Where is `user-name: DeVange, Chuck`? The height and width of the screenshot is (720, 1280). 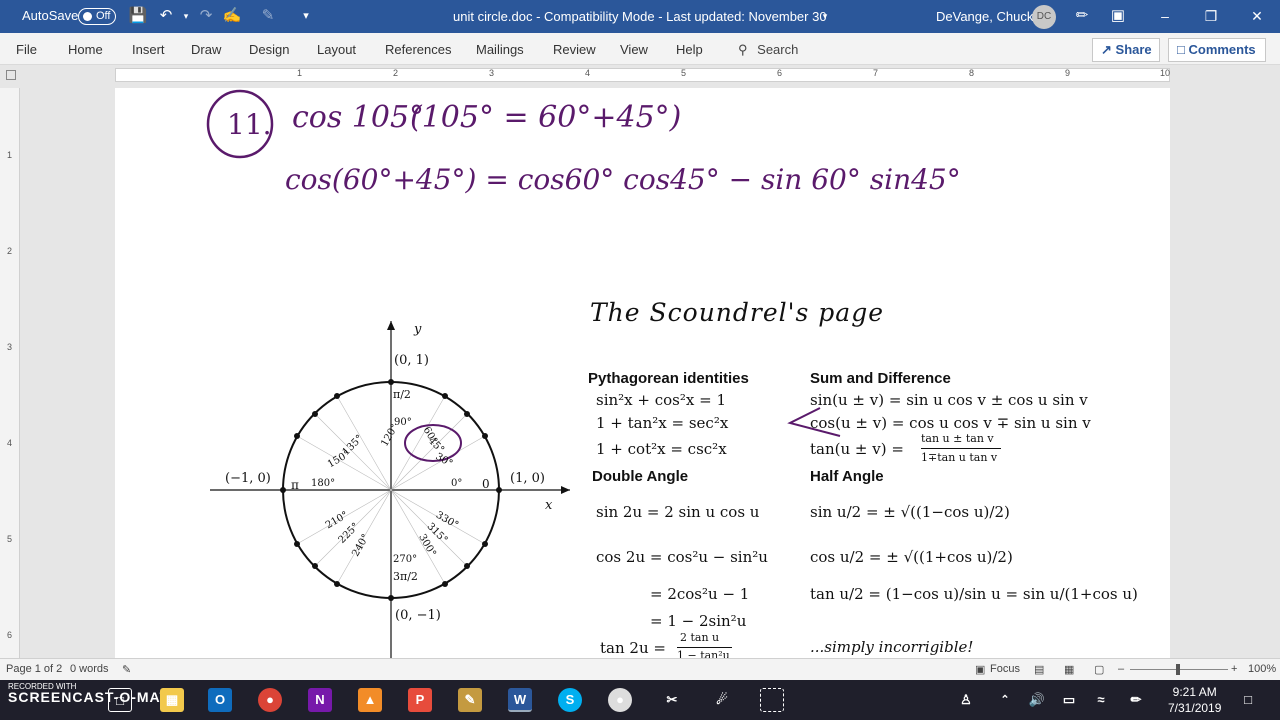 user-name: DeVange, Chuck is located at coordinates (984, 16).